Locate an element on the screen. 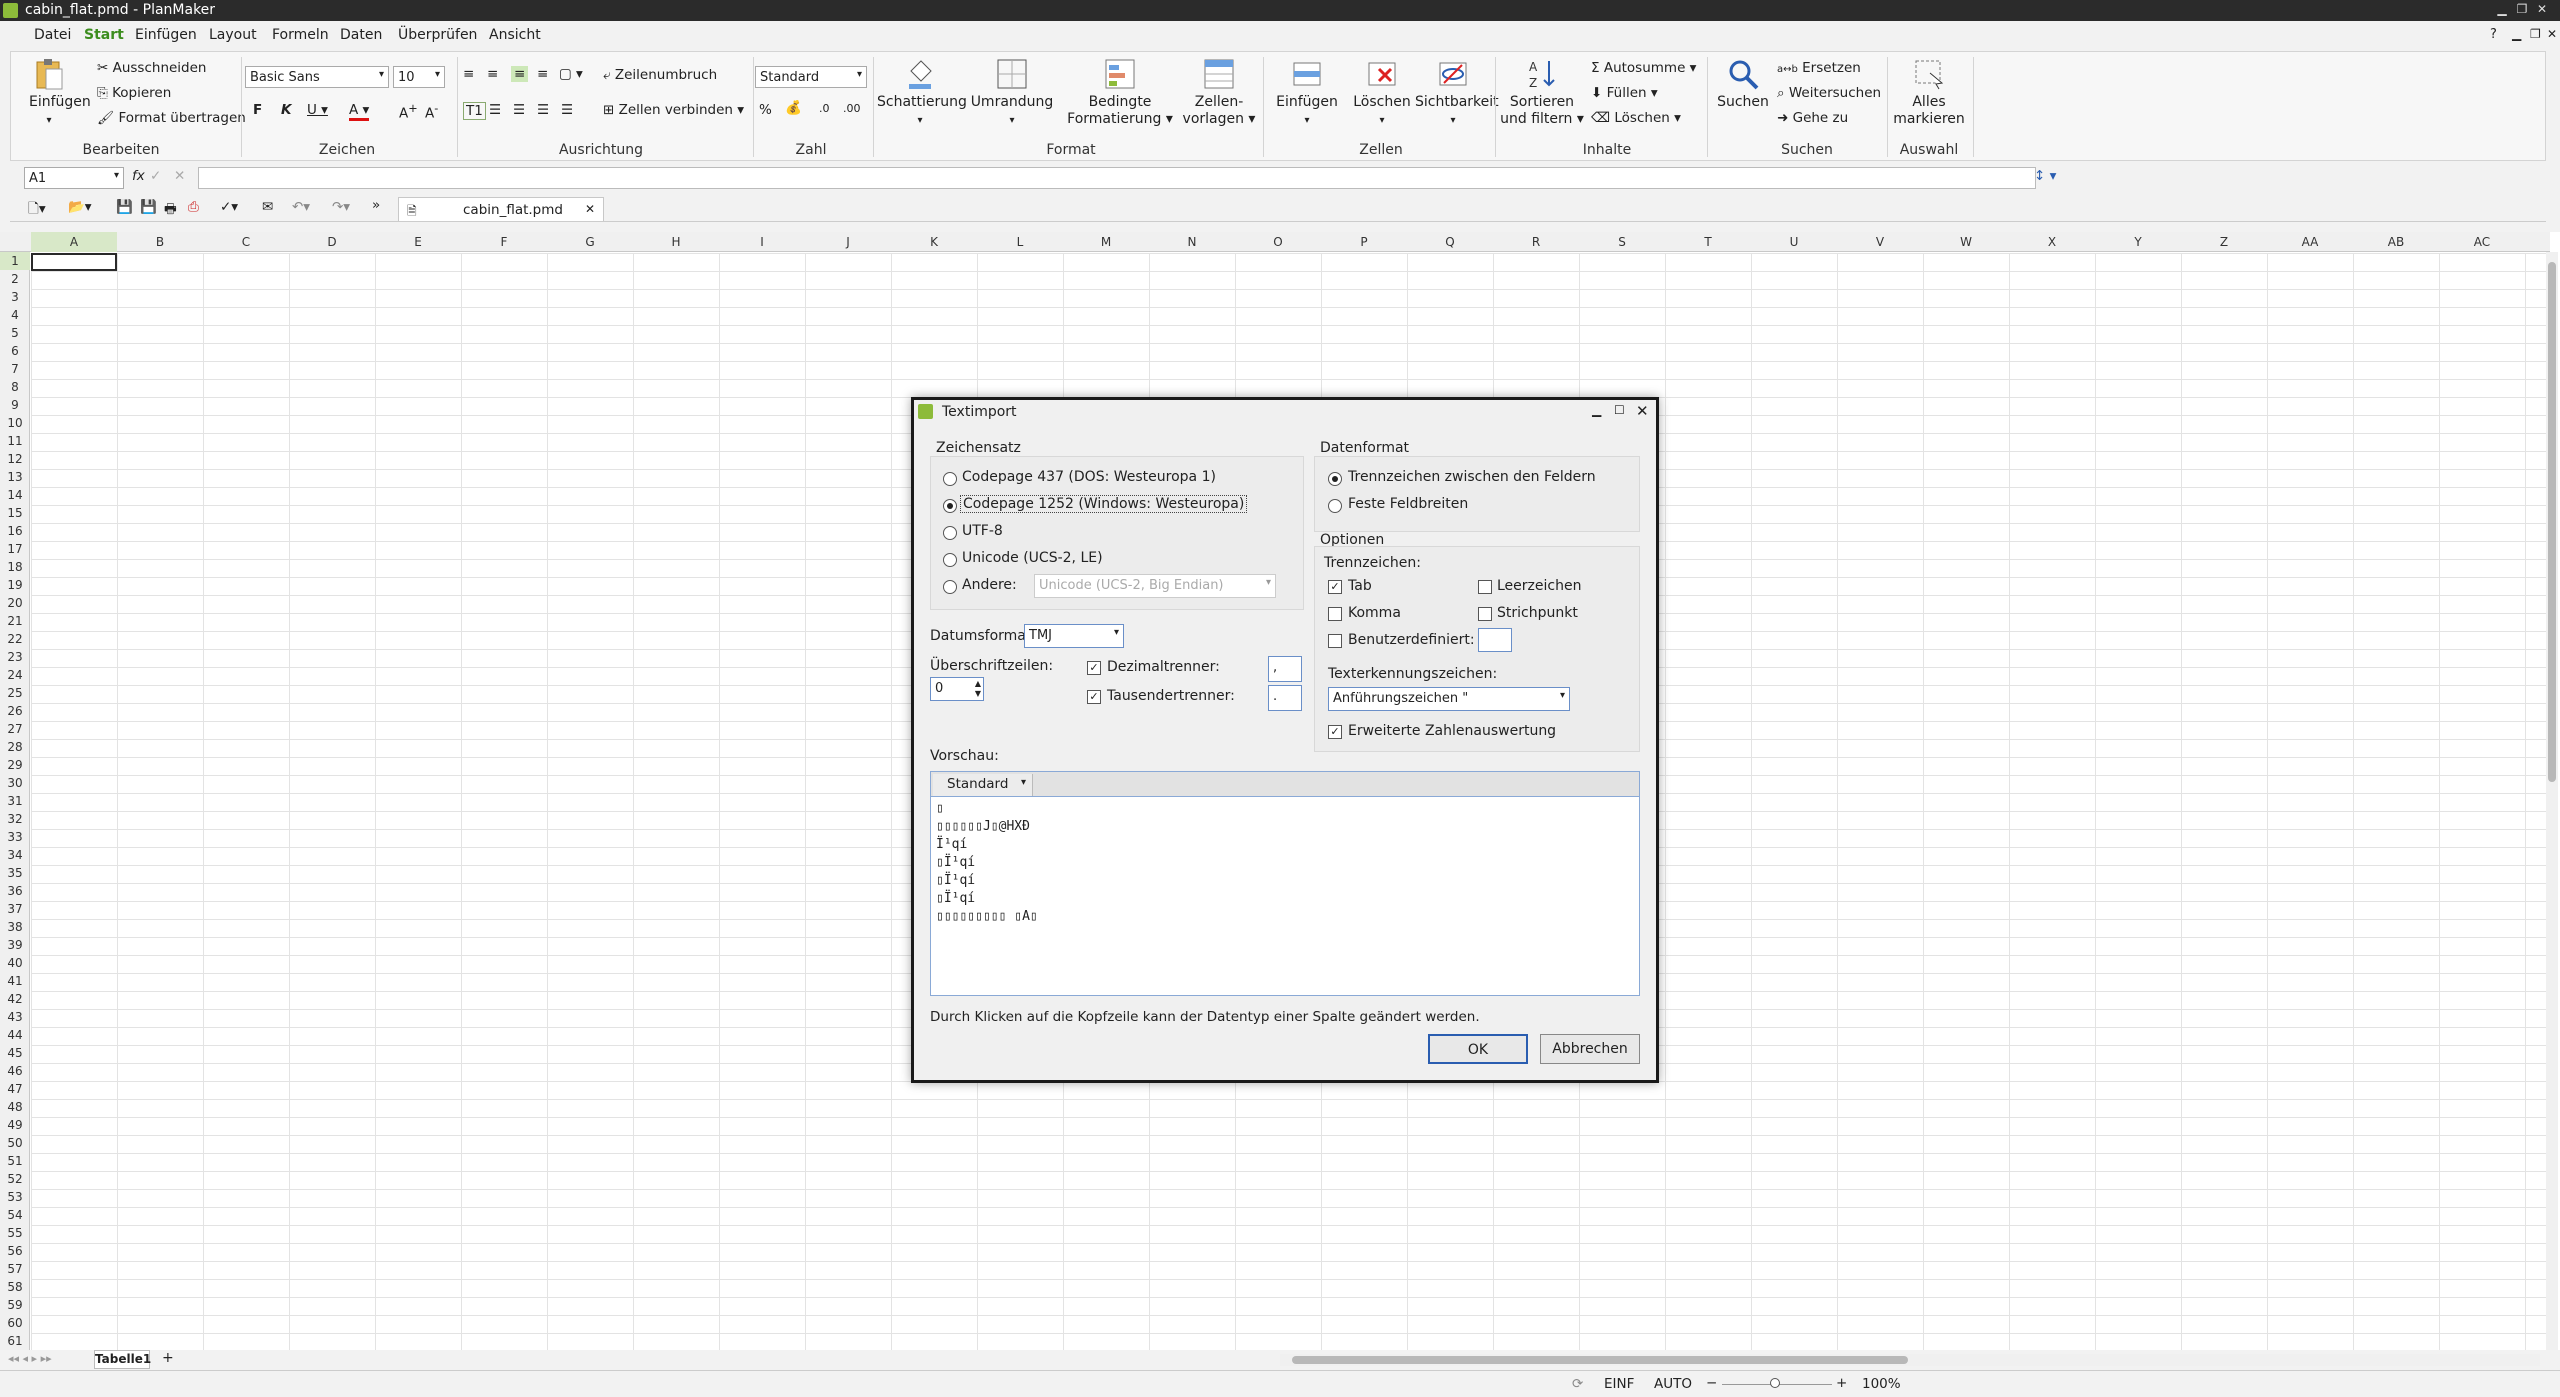  checkbox-strichpunkt is located at coordinates (1485, 614).